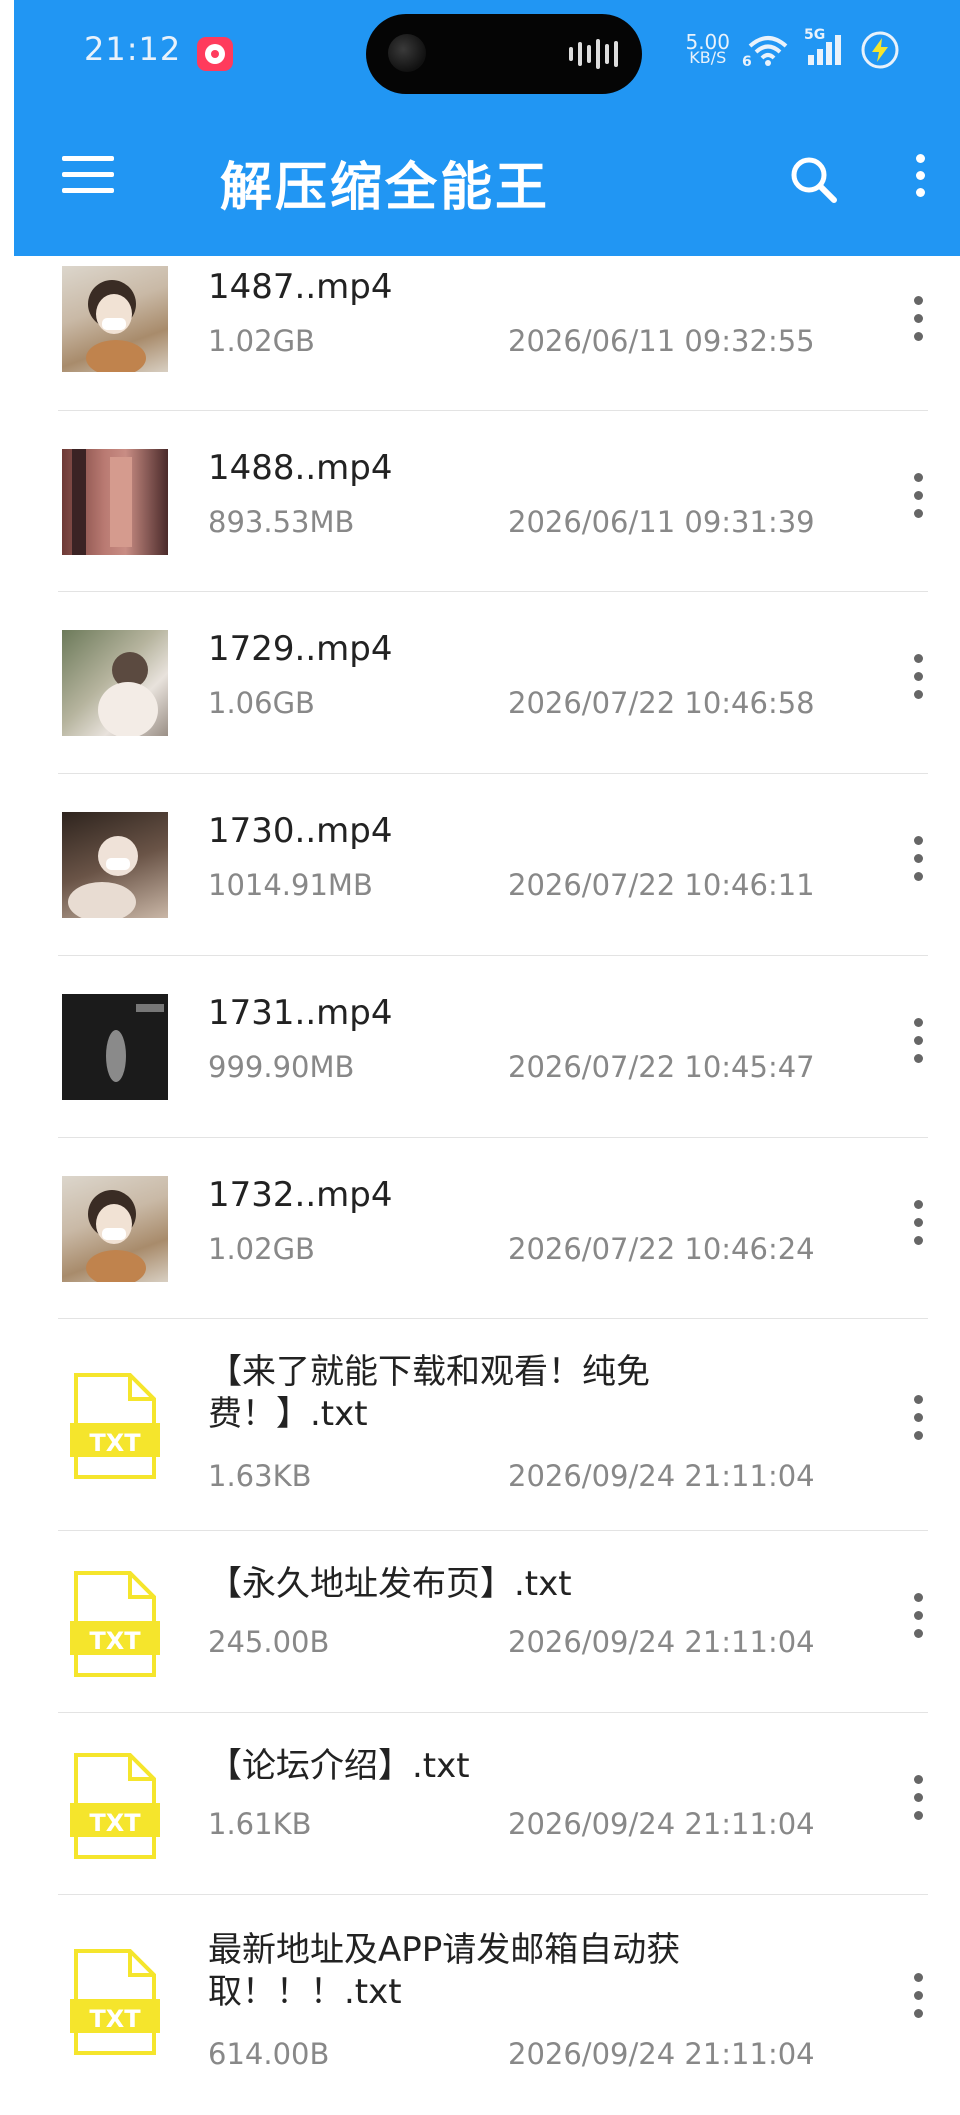  I want to click on file-size: 245.00B, so click(269, 1642).